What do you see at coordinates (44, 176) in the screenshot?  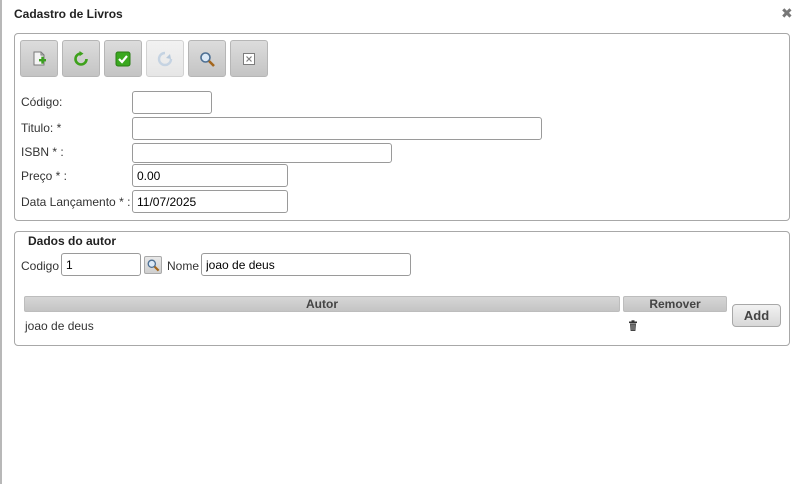 I see `preco-label: Preço * :` at bounding box center [44, 176].